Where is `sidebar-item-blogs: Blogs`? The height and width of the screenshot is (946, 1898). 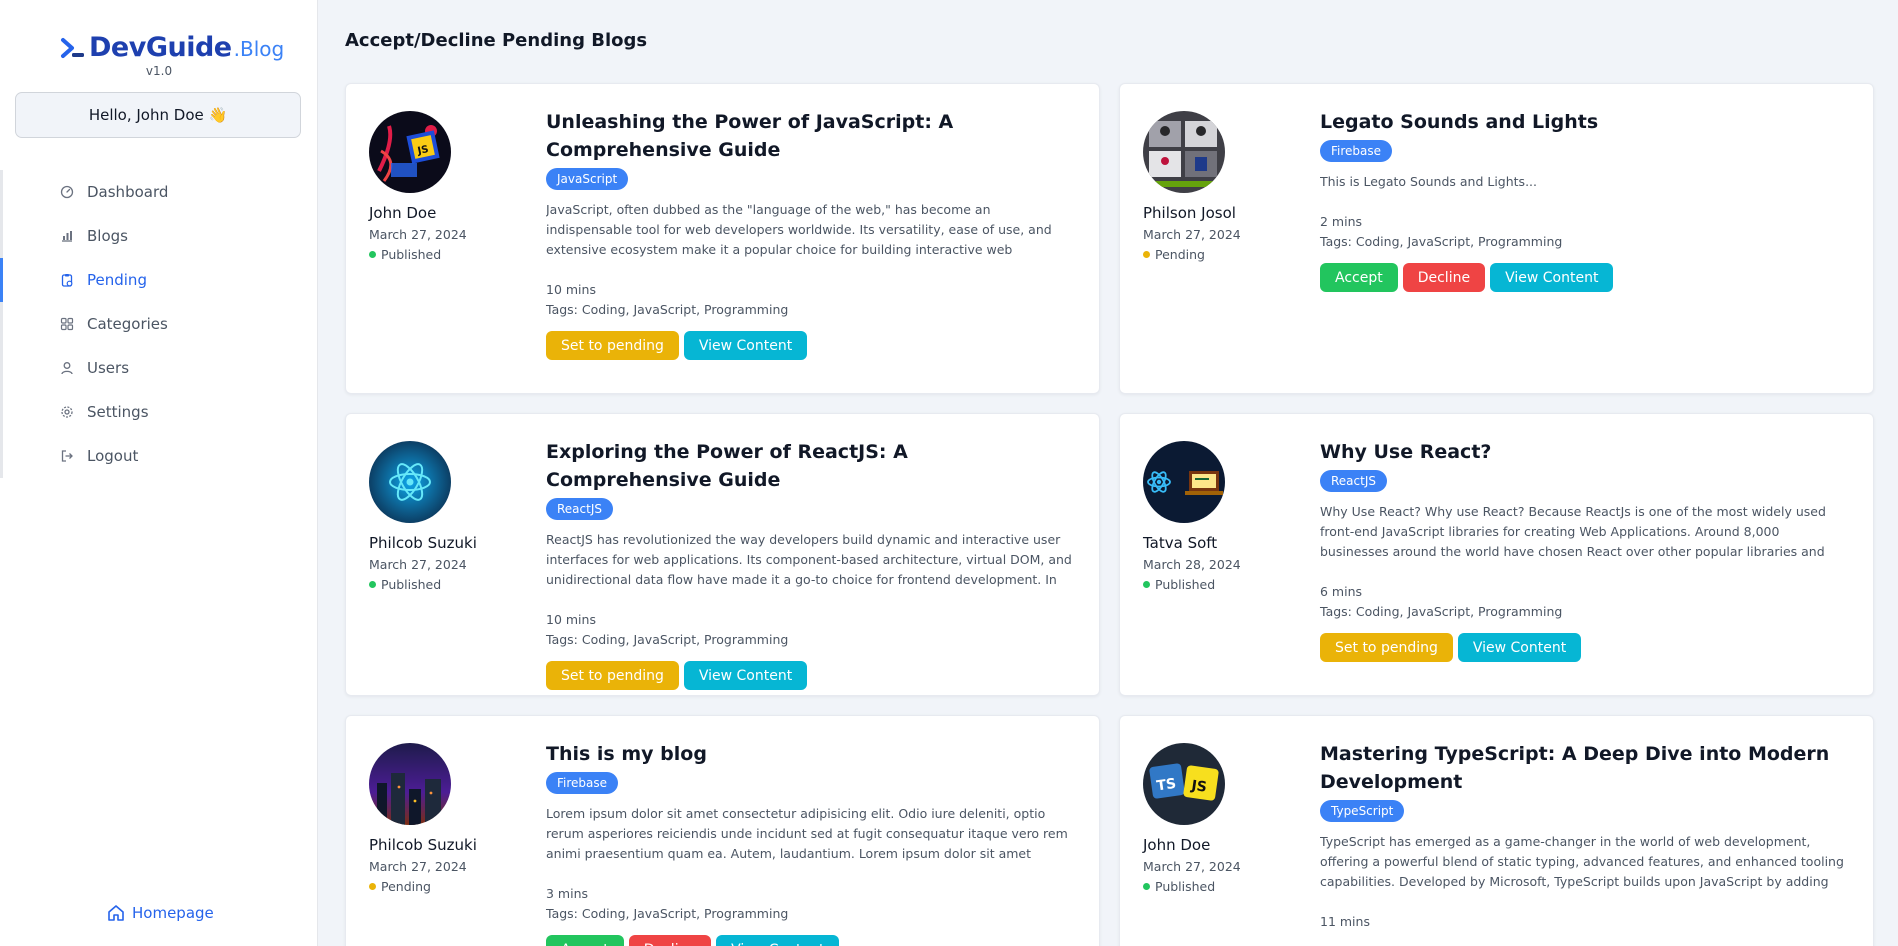 sidebar-item-blogs: Blogs is located at coordinates (159, 236).